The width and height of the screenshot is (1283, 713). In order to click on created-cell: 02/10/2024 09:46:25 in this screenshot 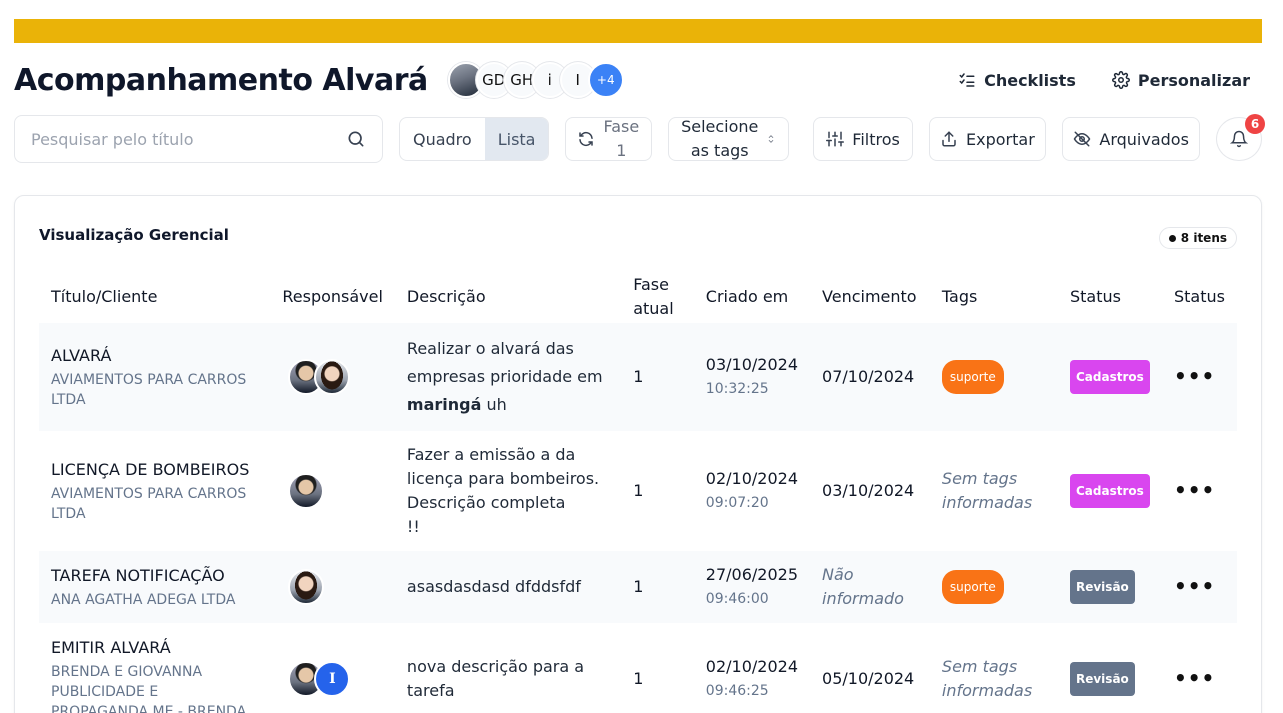, I will do `click(752, 678)`.